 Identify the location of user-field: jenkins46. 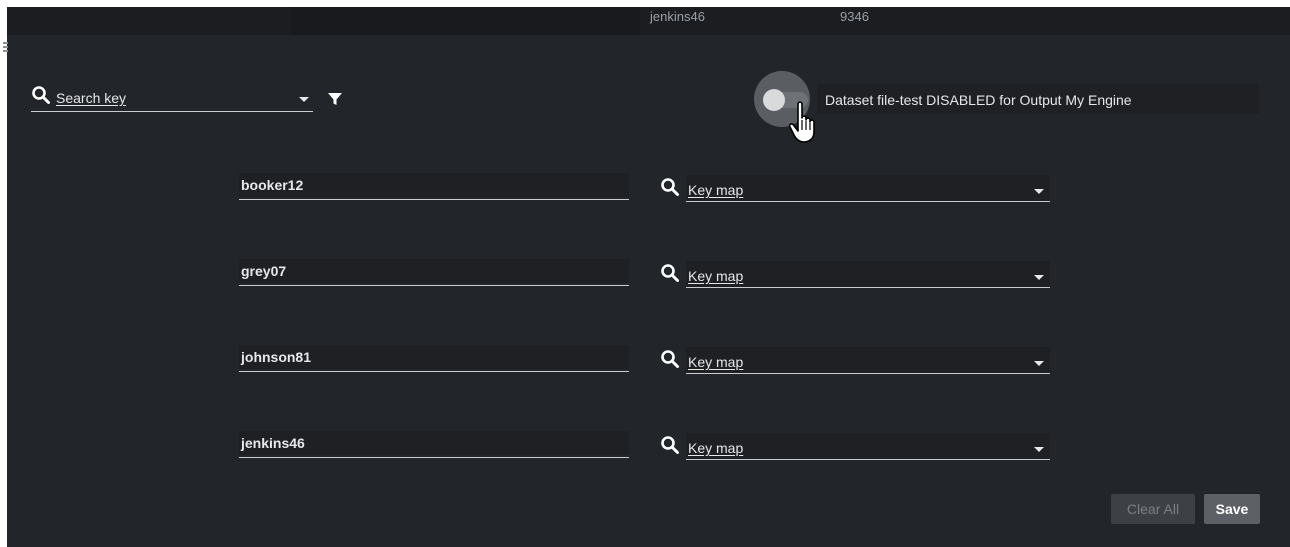
(434, 444).